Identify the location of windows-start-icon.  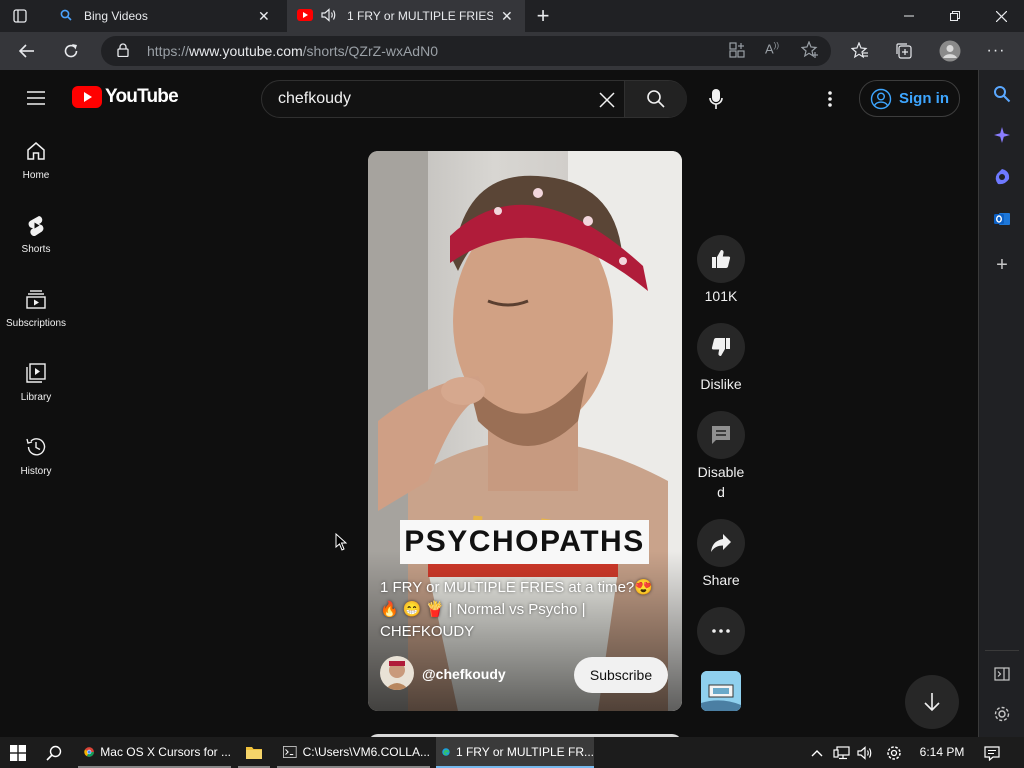
(18, 753).